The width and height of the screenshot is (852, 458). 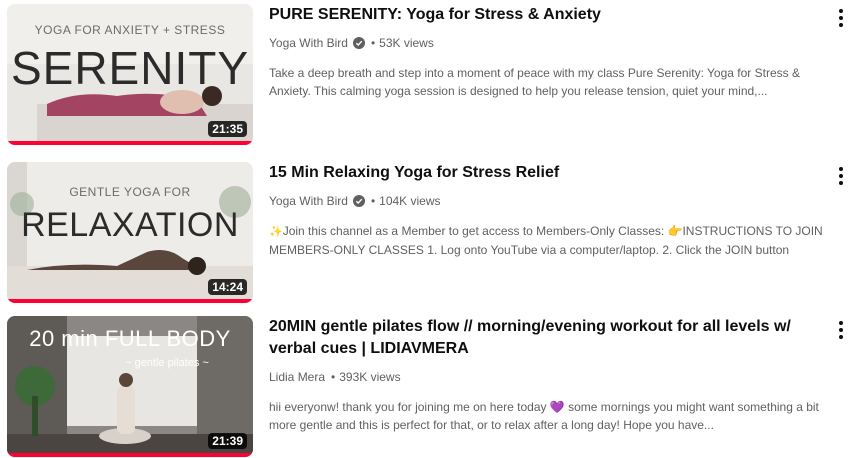 What do you see at coordinates (130, 68) in the screenshot?
I see `svg-text: SERENITY` at bounding box center [130, 68].